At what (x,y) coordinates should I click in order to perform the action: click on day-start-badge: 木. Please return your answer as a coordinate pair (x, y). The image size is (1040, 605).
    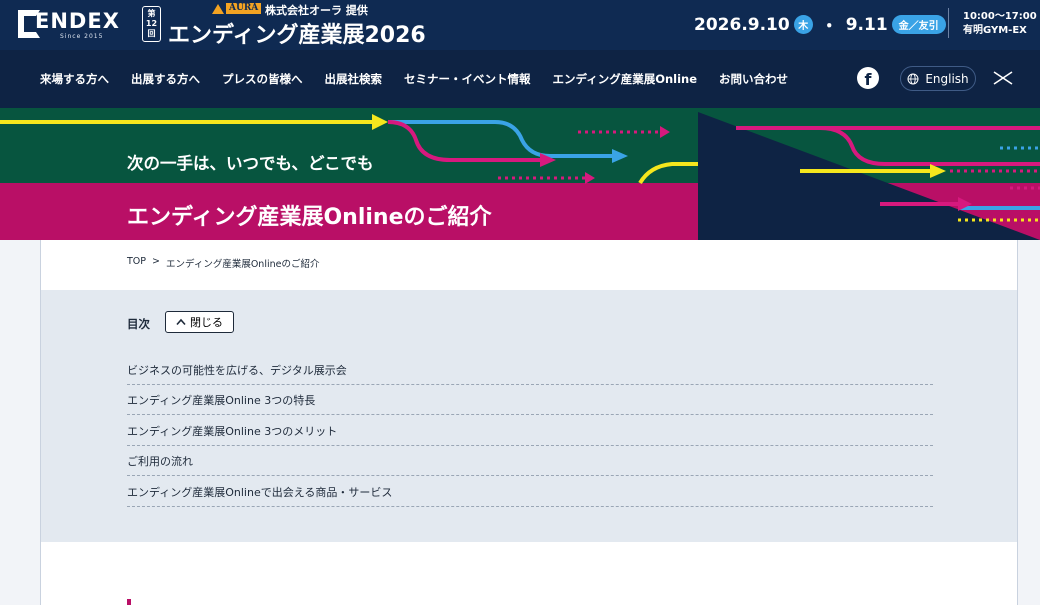
    Looking at the image, I should click on (803, 24).